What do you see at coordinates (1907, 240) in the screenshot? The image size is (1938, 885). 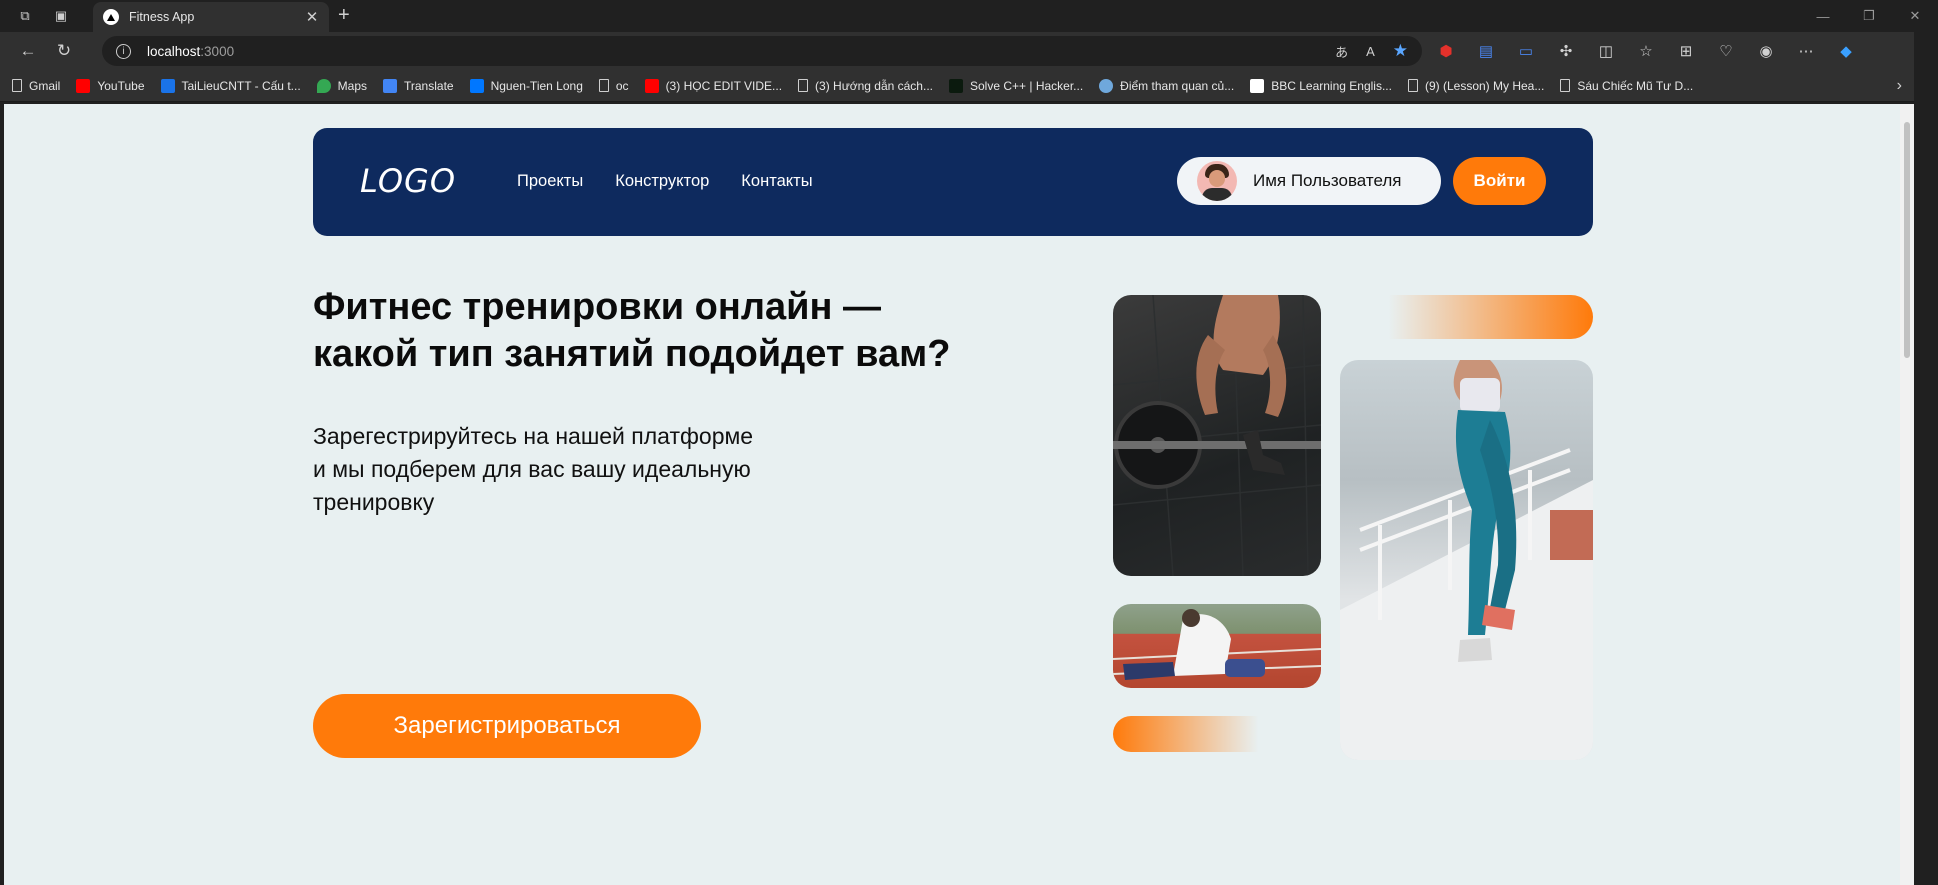 I see `scrollbar-thumb` at bounding box center [1907, 240].